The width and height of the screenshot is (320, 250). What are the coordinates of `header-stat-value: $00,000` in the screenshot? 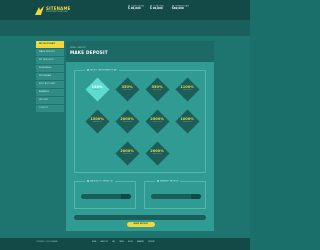 It's located at (178, 9).